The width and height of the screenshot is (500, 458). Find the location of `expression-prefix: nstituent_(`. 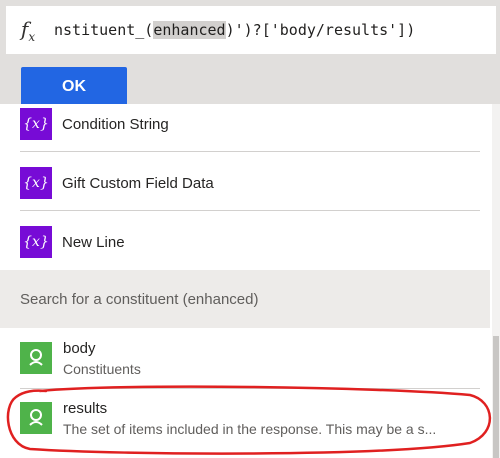

expression-prefix: nstituent_( is located at coordinates (104, 30).